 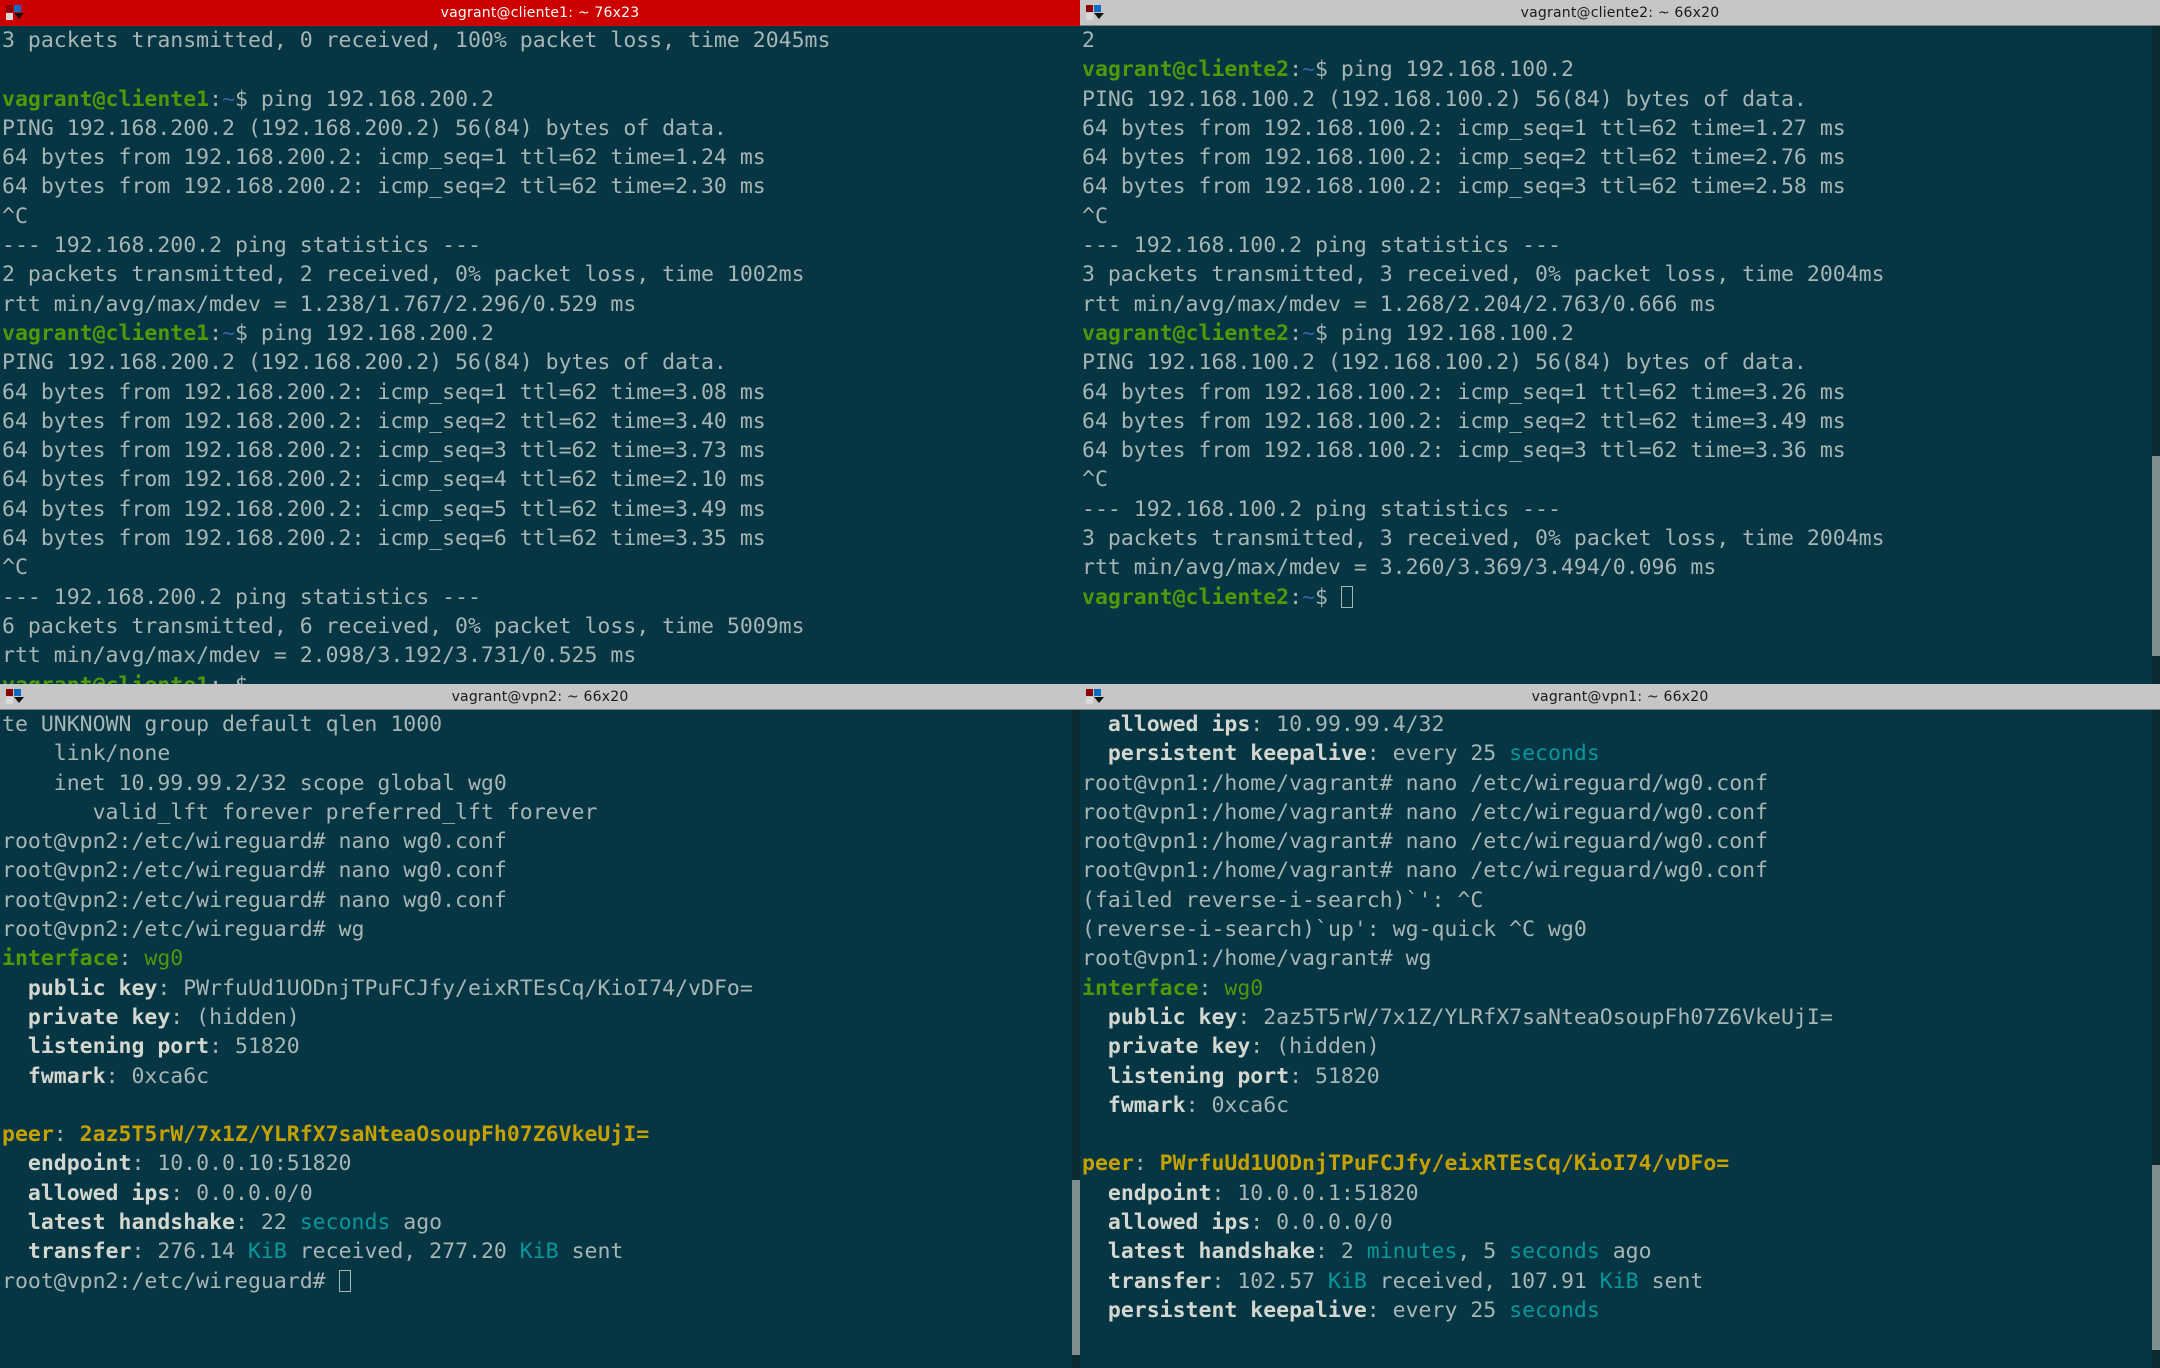 I want to click on terminal-text: --- 192.168.100.2 ping statistics ---, so click(x=1321, y=509).